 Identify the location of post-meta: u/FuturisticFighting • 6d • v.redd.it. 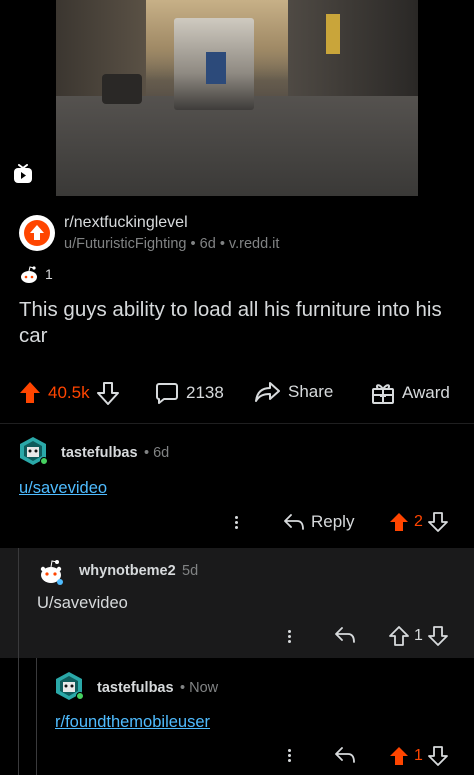
(171, 244).